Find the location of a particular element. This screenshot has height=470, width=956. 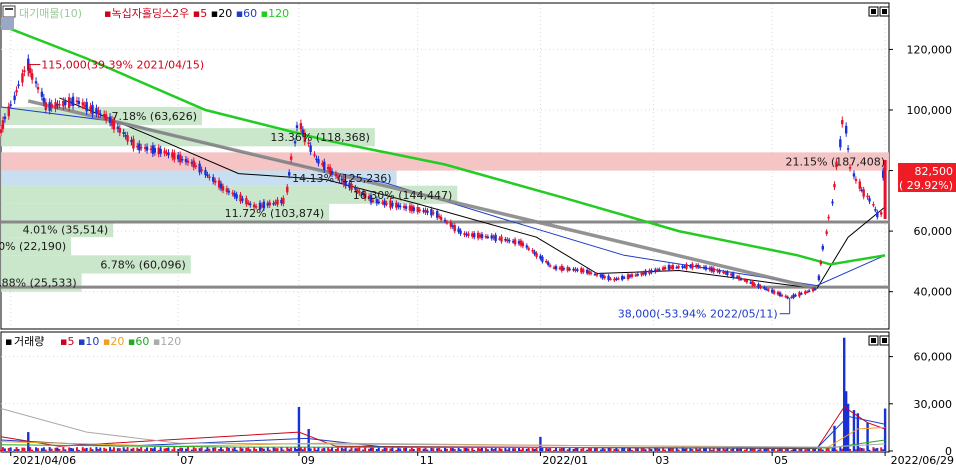

volume-profile-label: 7.18% (63,626) is located at coordinates (154, 116).